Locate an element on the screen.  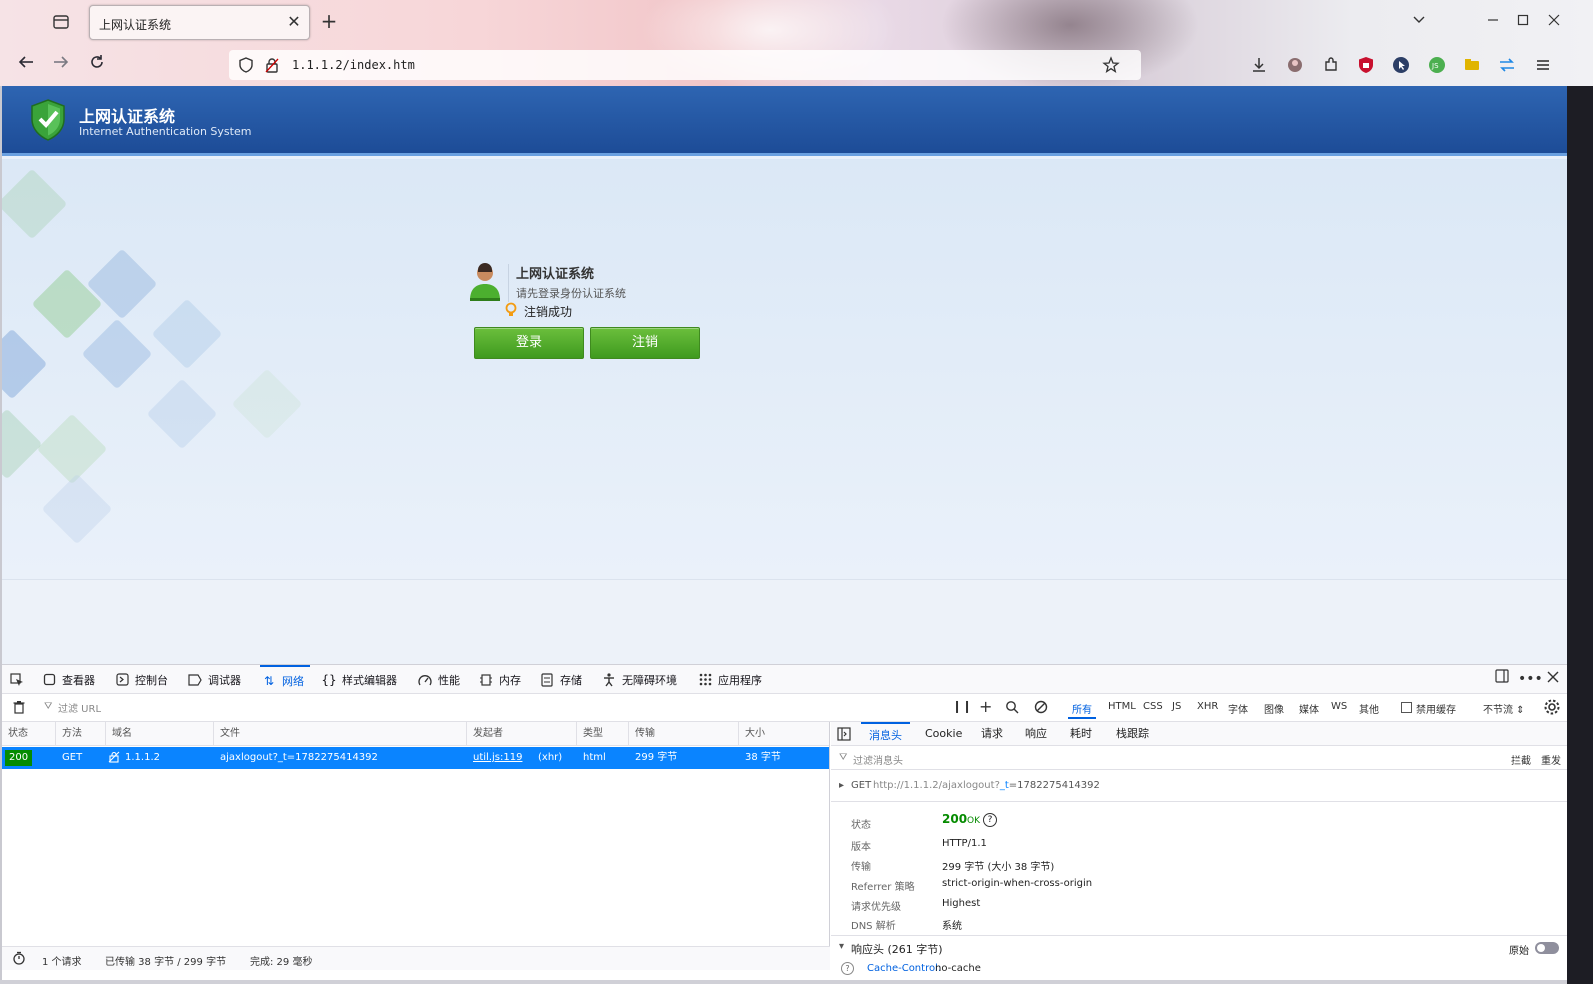
tab-debugger: 调试器 is located at coordinates (214, 679).